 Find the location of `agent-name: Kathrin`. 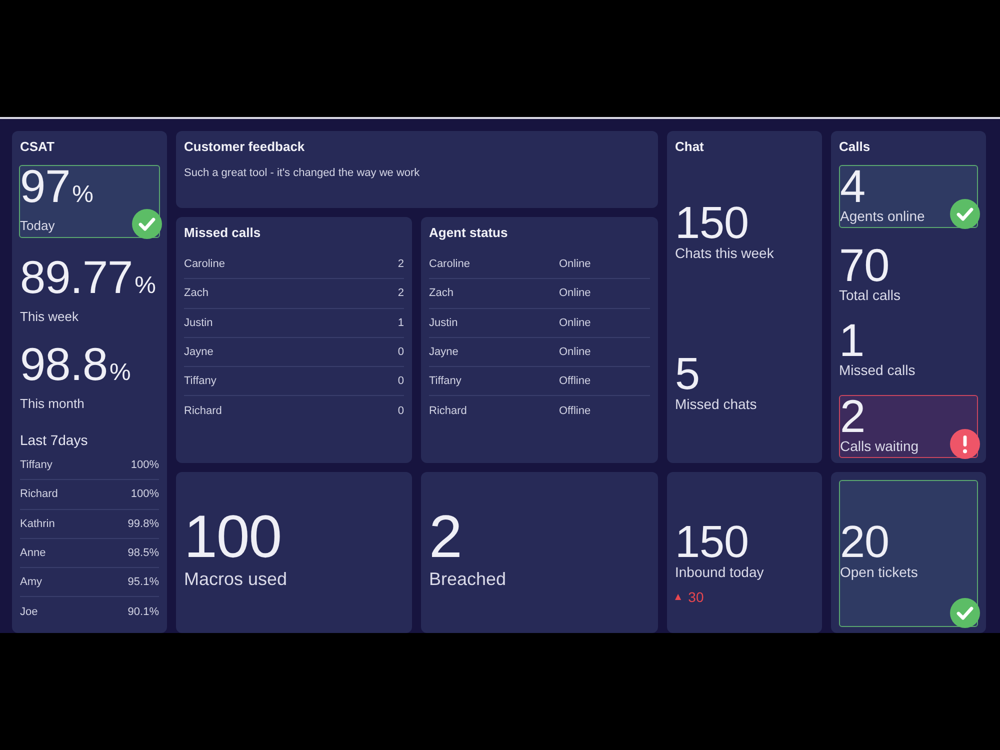

agent-name: Kathrin is located at coordinates (37, 524).